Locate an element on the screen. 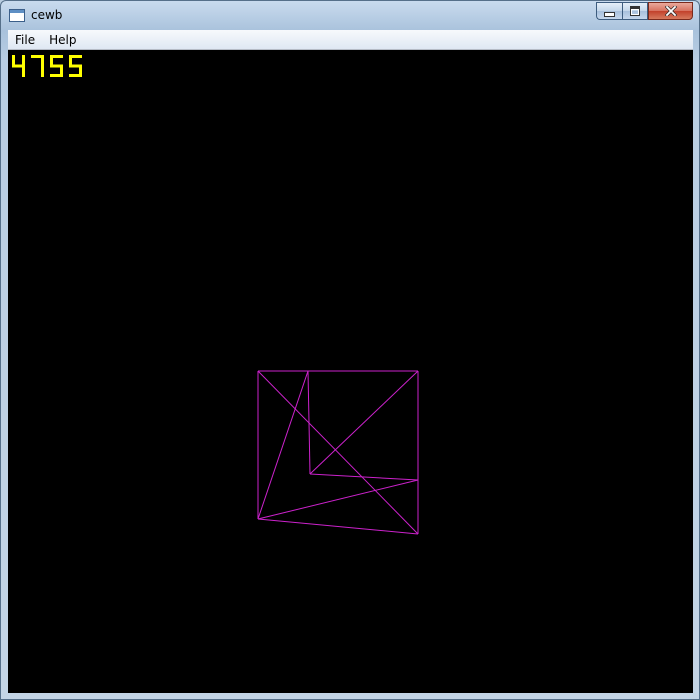 The width and height of the screenshot is (700, 700). maximize-icon is located at coordinates (635, 11).